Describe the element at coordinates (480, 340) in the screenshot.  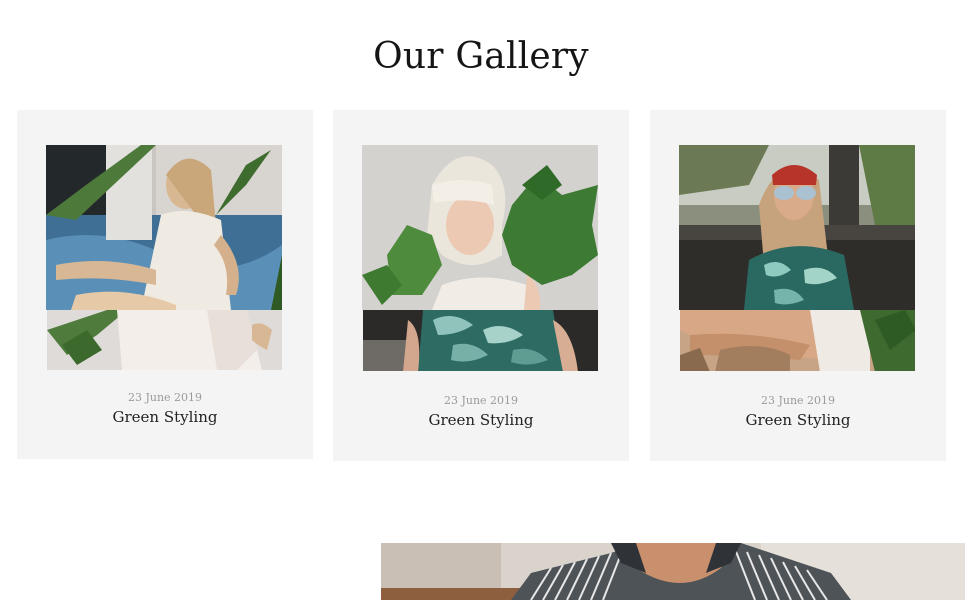
I see `photo-blonde-woman-leaves-bottom` at that location.